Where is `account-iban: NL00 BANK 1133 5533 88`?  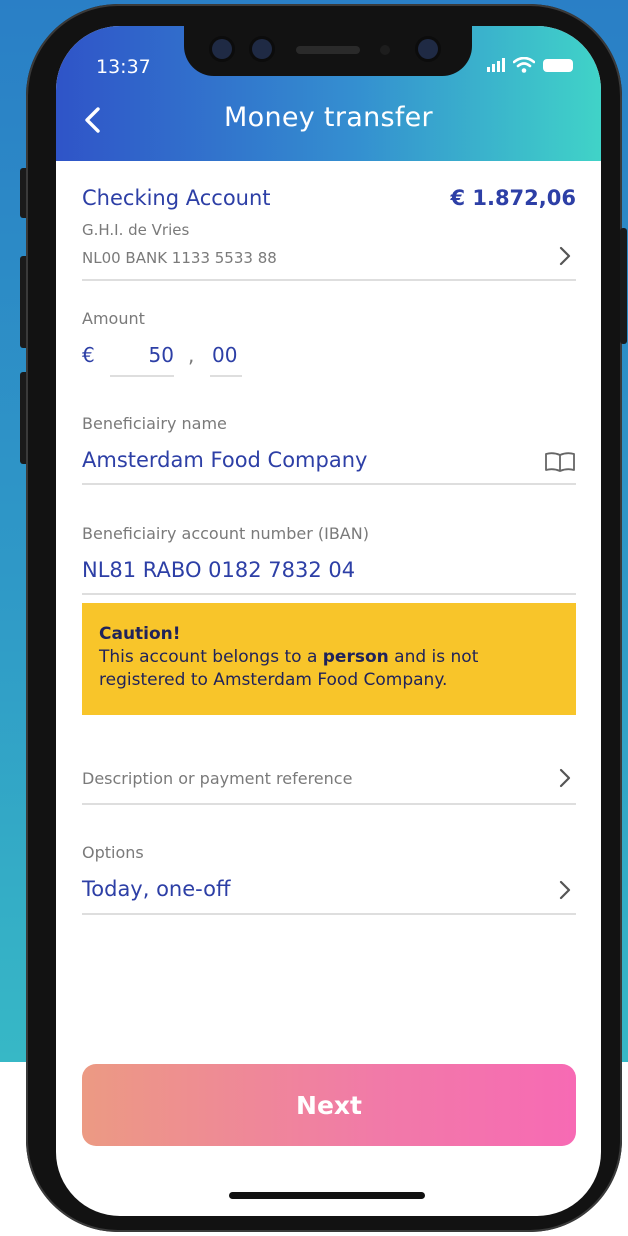 account-iban: NL00 BANK 1133 5533 88 is located at coordinates (179, 258).